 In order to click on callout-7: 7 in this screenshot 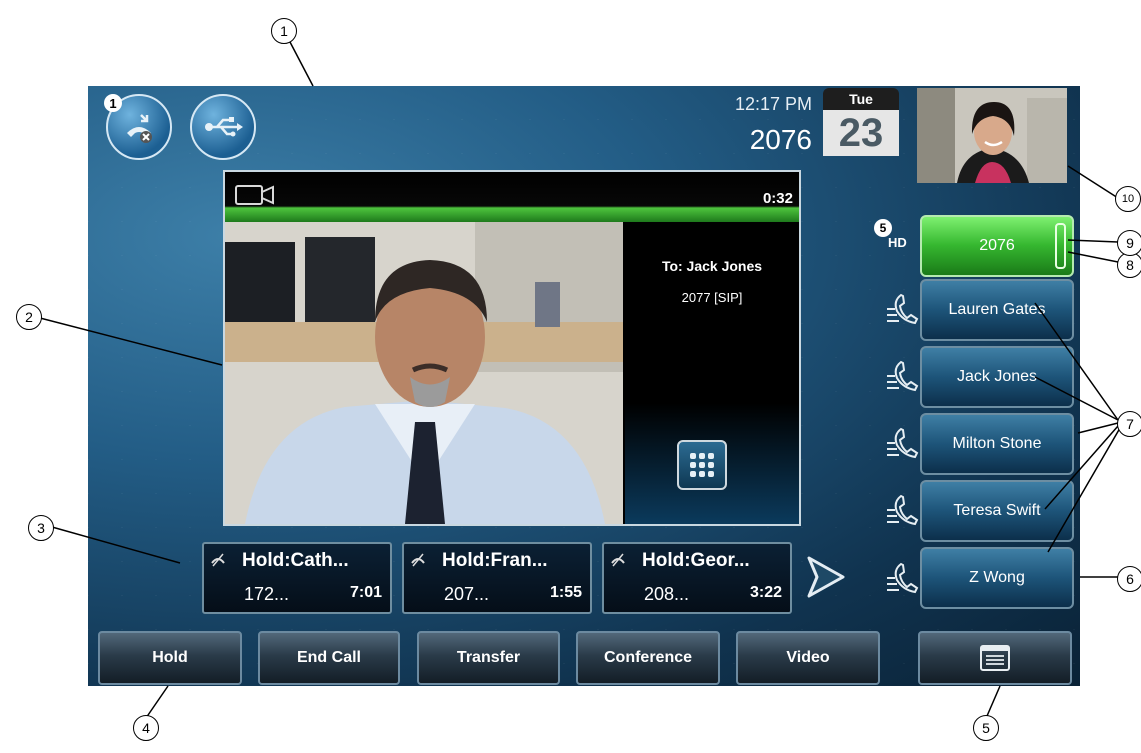, I will do `click(1129, 424)`.